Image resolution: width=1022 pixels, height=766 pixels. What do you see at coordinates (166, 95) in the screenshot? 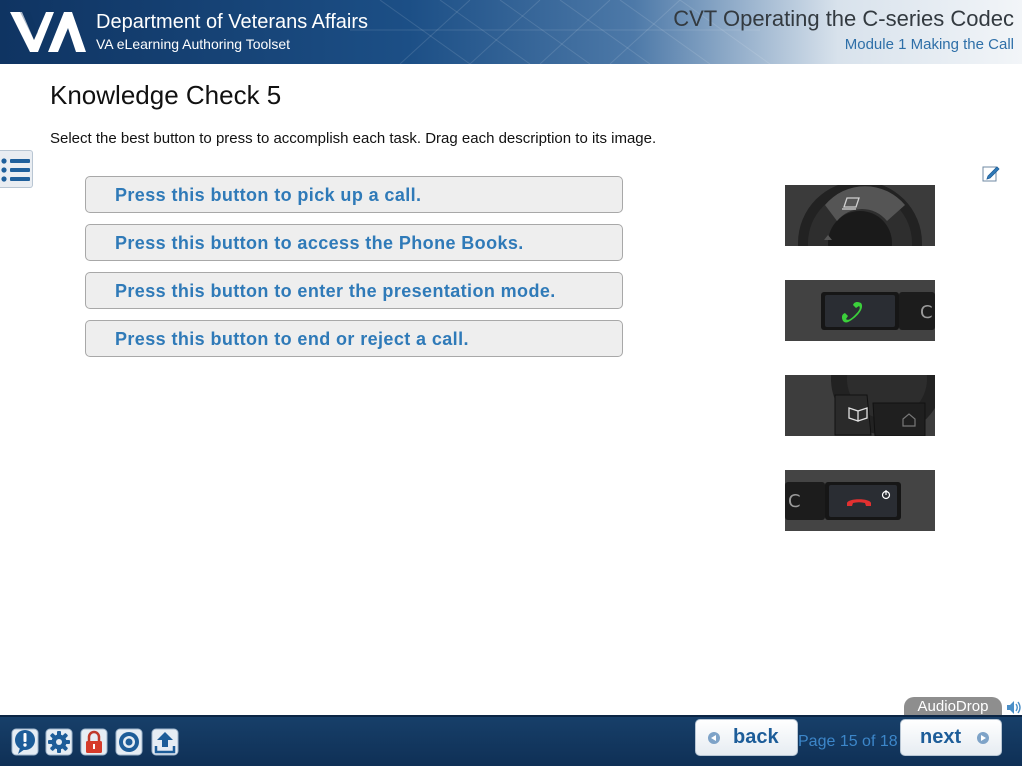
I see `page-title: Knowledge Check 5` at bounding box center [166, 95].